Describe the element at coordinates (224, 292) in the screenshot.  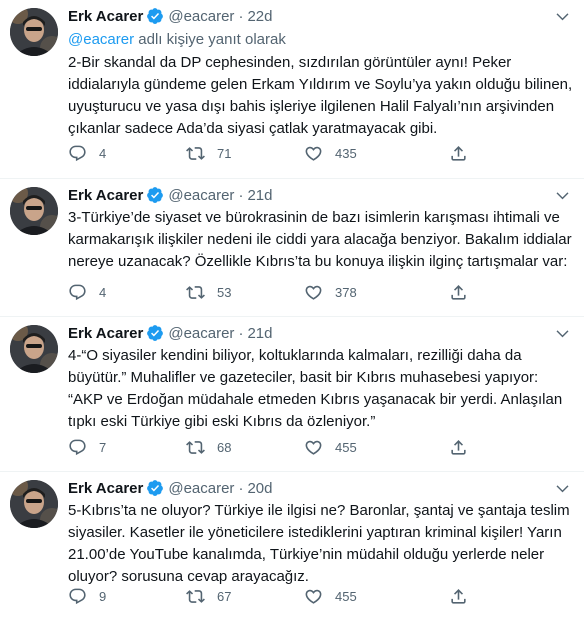
I see `retweet-count: 53` at that location.